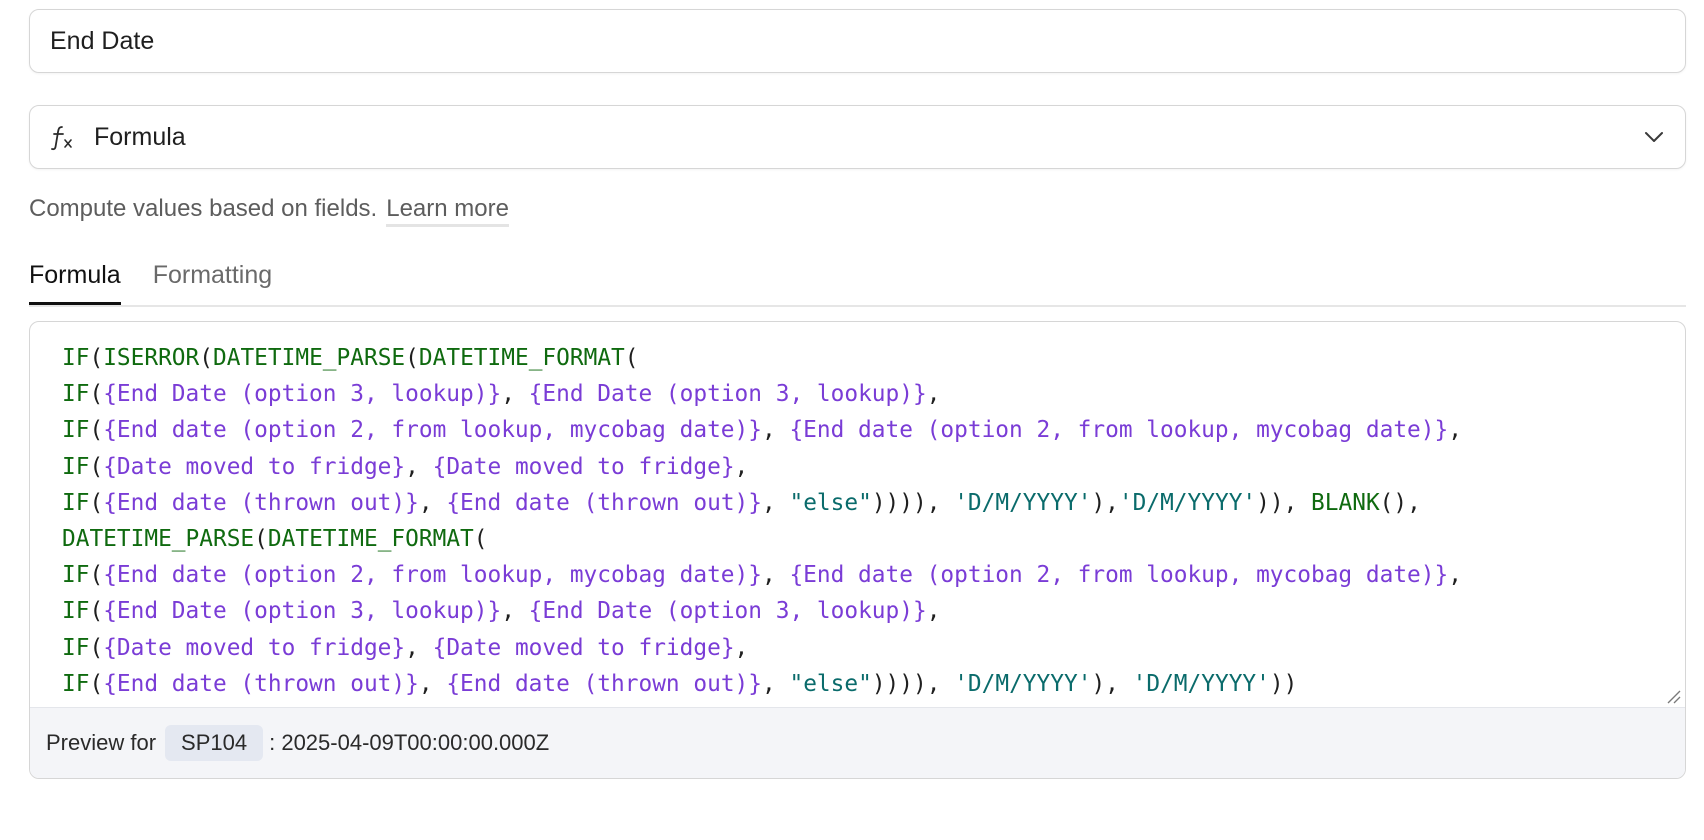  What do you see at coordinates (212, 281) in the screenshot?
I see `tab-formatting: Formatting` at bounding box center [212, 281].